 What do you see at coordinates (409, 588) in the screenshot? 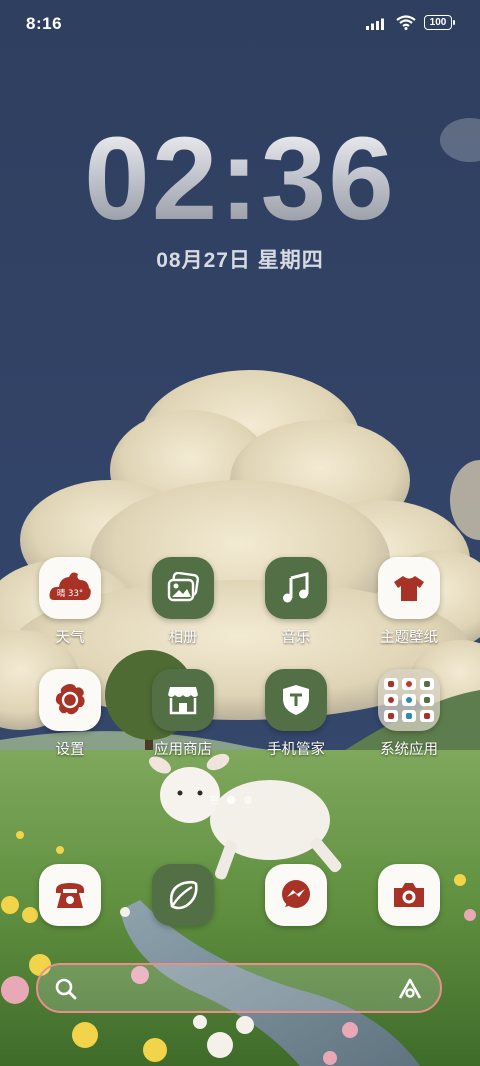
I see `tshirt-icon` at bounding box center [409, 588].